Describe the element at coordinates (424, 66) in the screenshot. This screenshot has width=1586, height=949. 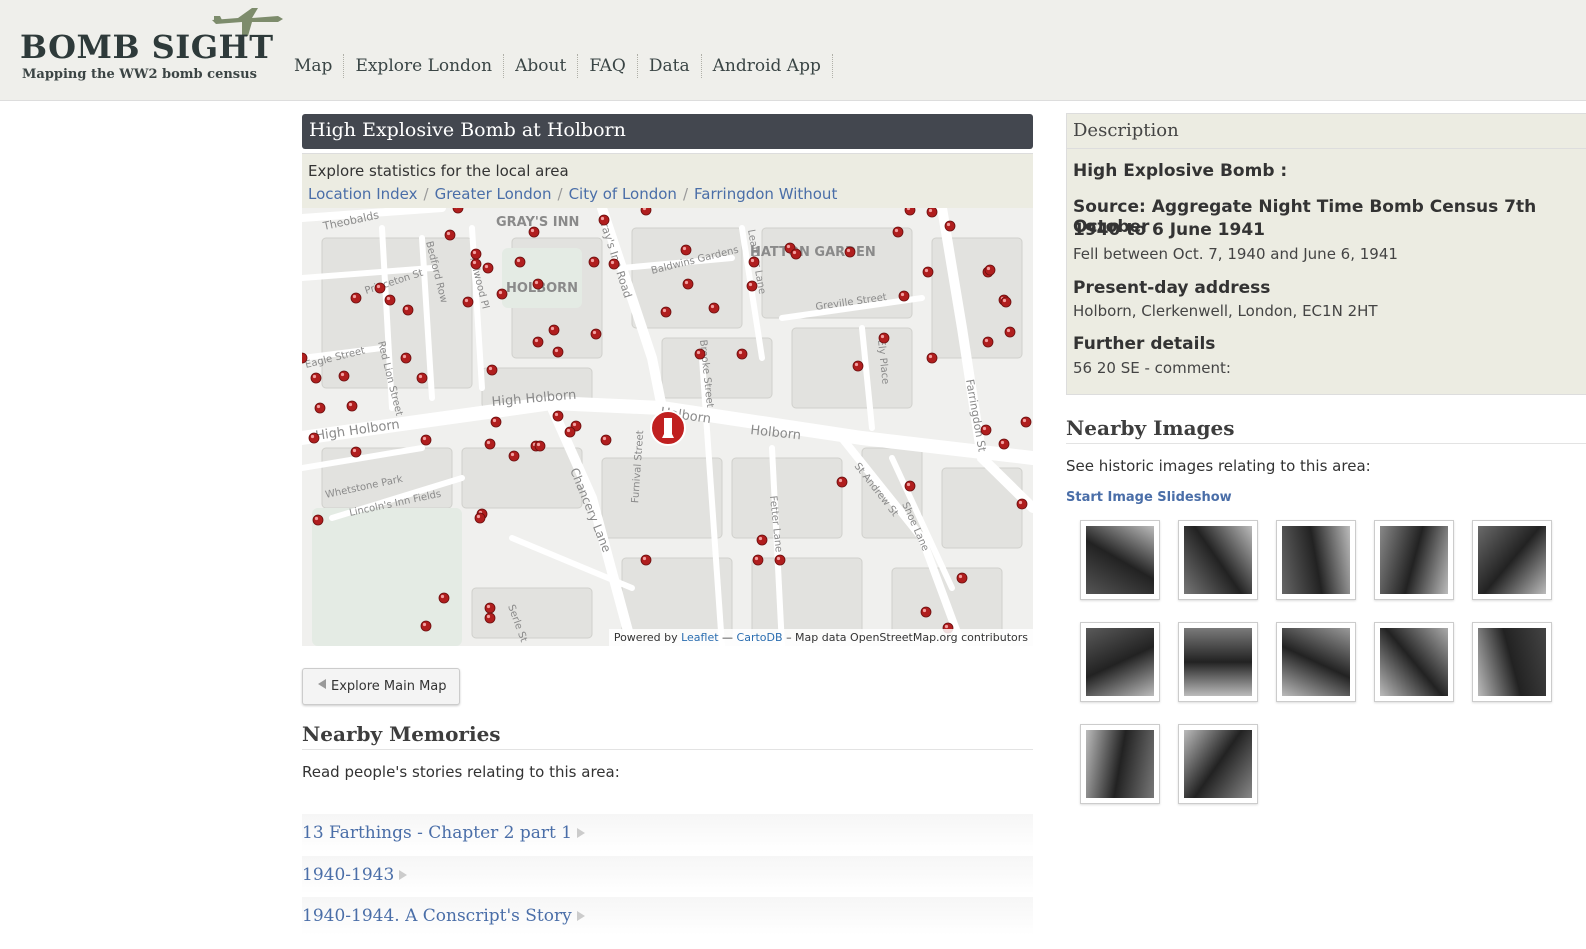
I see `nav-explore-london: Explore London` at that location.